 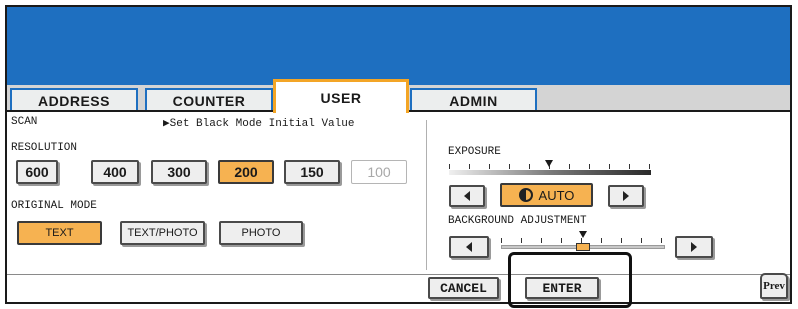 I want to click on background-decrease-button, so click(x=469, y=247).